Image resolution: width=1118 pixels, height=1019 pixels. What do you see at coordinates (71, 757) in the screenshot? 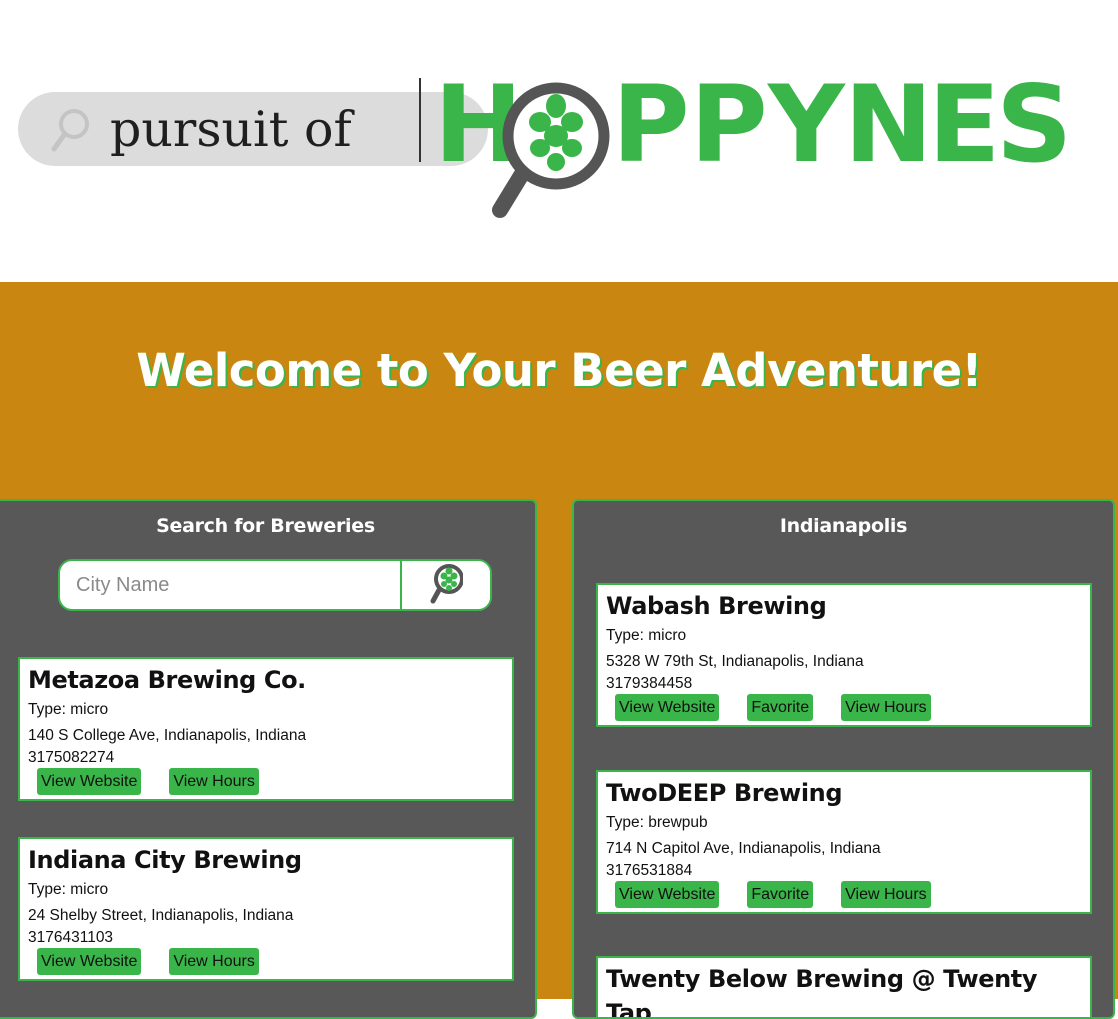
I see `brewery-phone: 3175082274` at bounding box center [71, 757].